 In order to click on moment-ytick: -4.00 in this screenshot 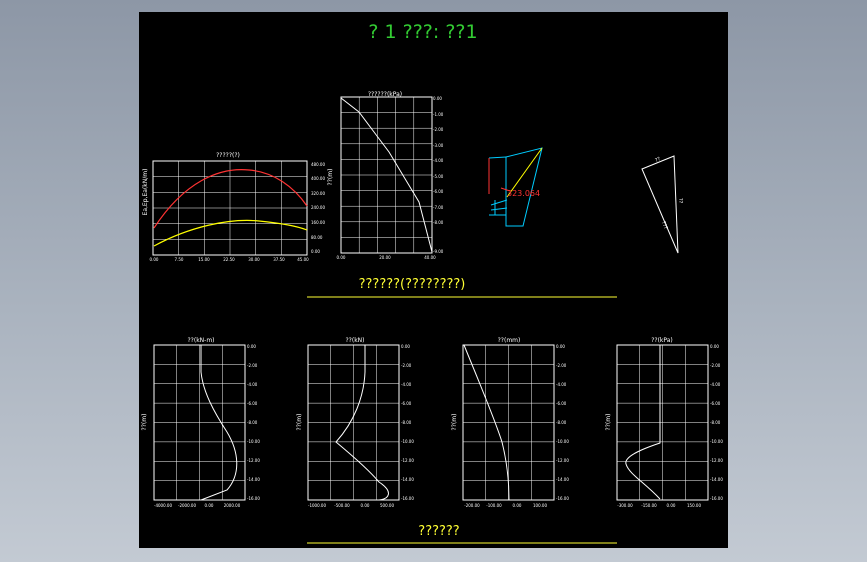, I will do `click(252, 384)`.